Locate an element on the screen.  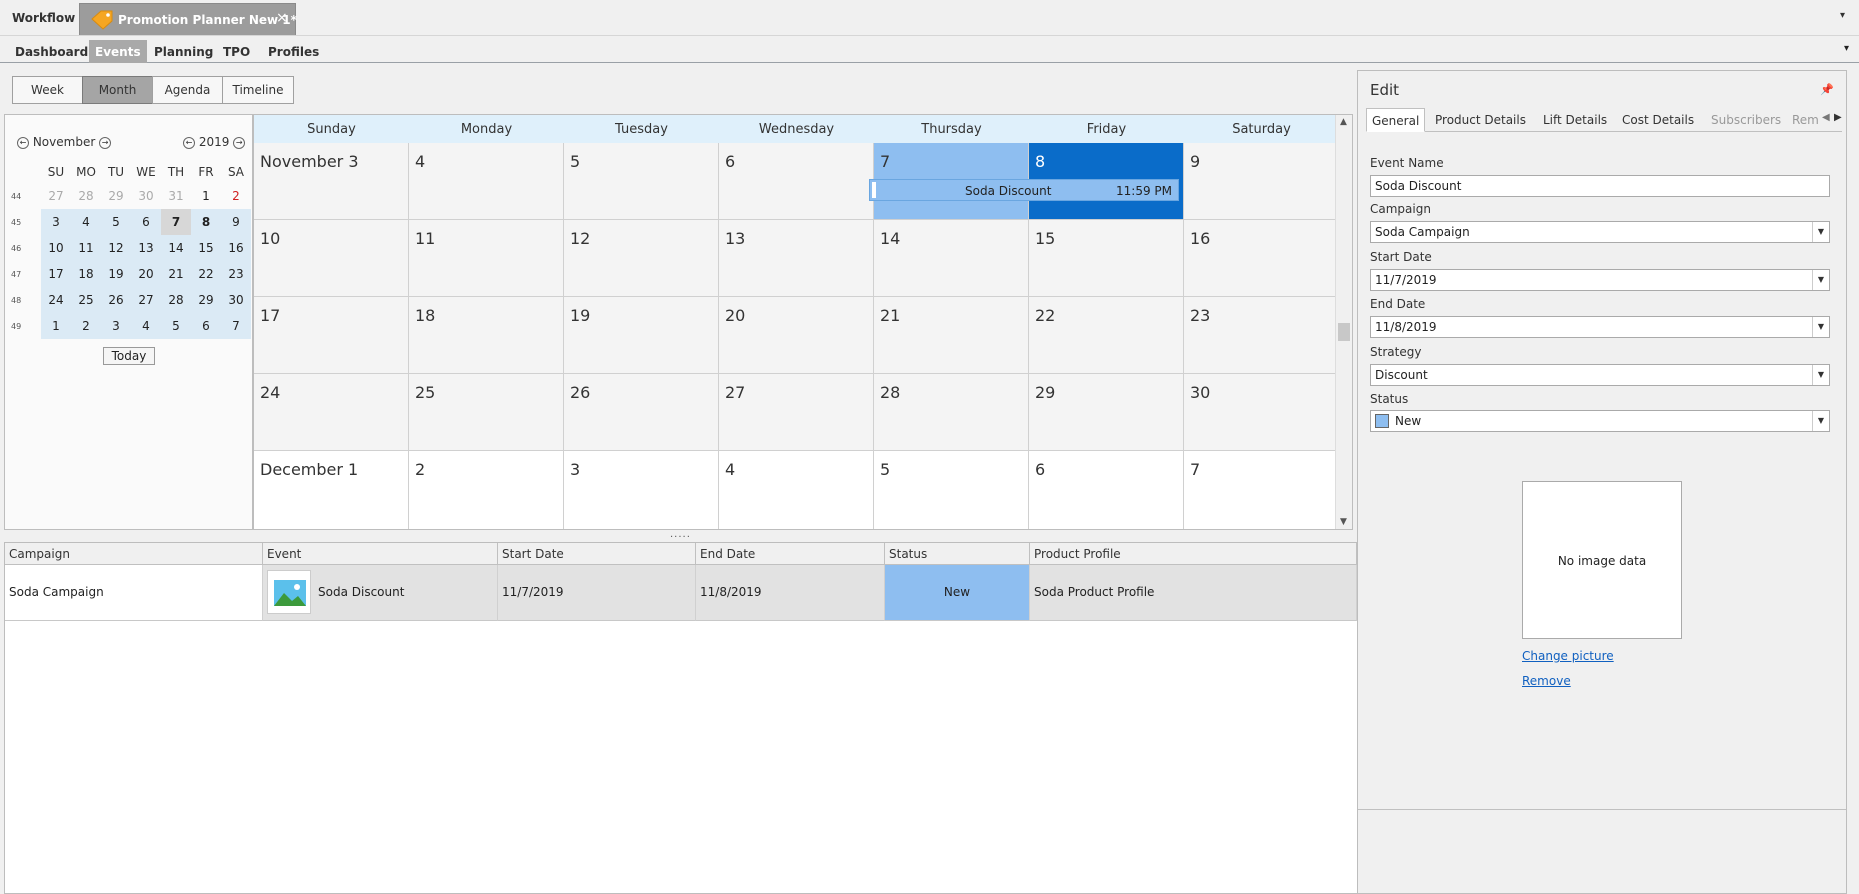
mini-day: 24 is located at coordinates (56, 300).